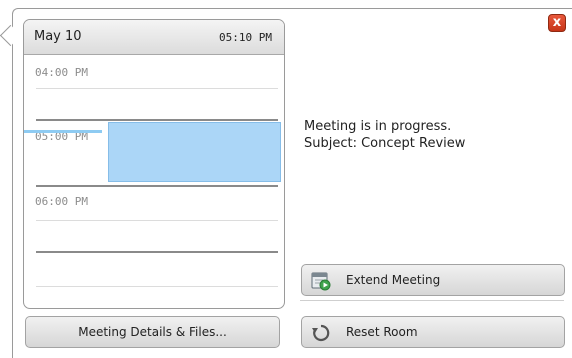 This screenshot has width=572, height=358. Describe the element at coordinates (382, 332) in the screenshot. I see `reset-room-label: Reset Room` at that location.